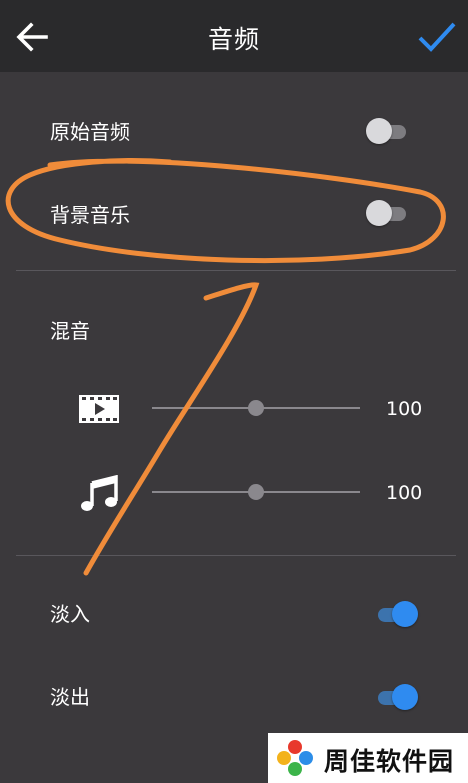  Describe the element at coordinates (404, 493) in the screenshot. I see `music-volume-value: 100` at that location.